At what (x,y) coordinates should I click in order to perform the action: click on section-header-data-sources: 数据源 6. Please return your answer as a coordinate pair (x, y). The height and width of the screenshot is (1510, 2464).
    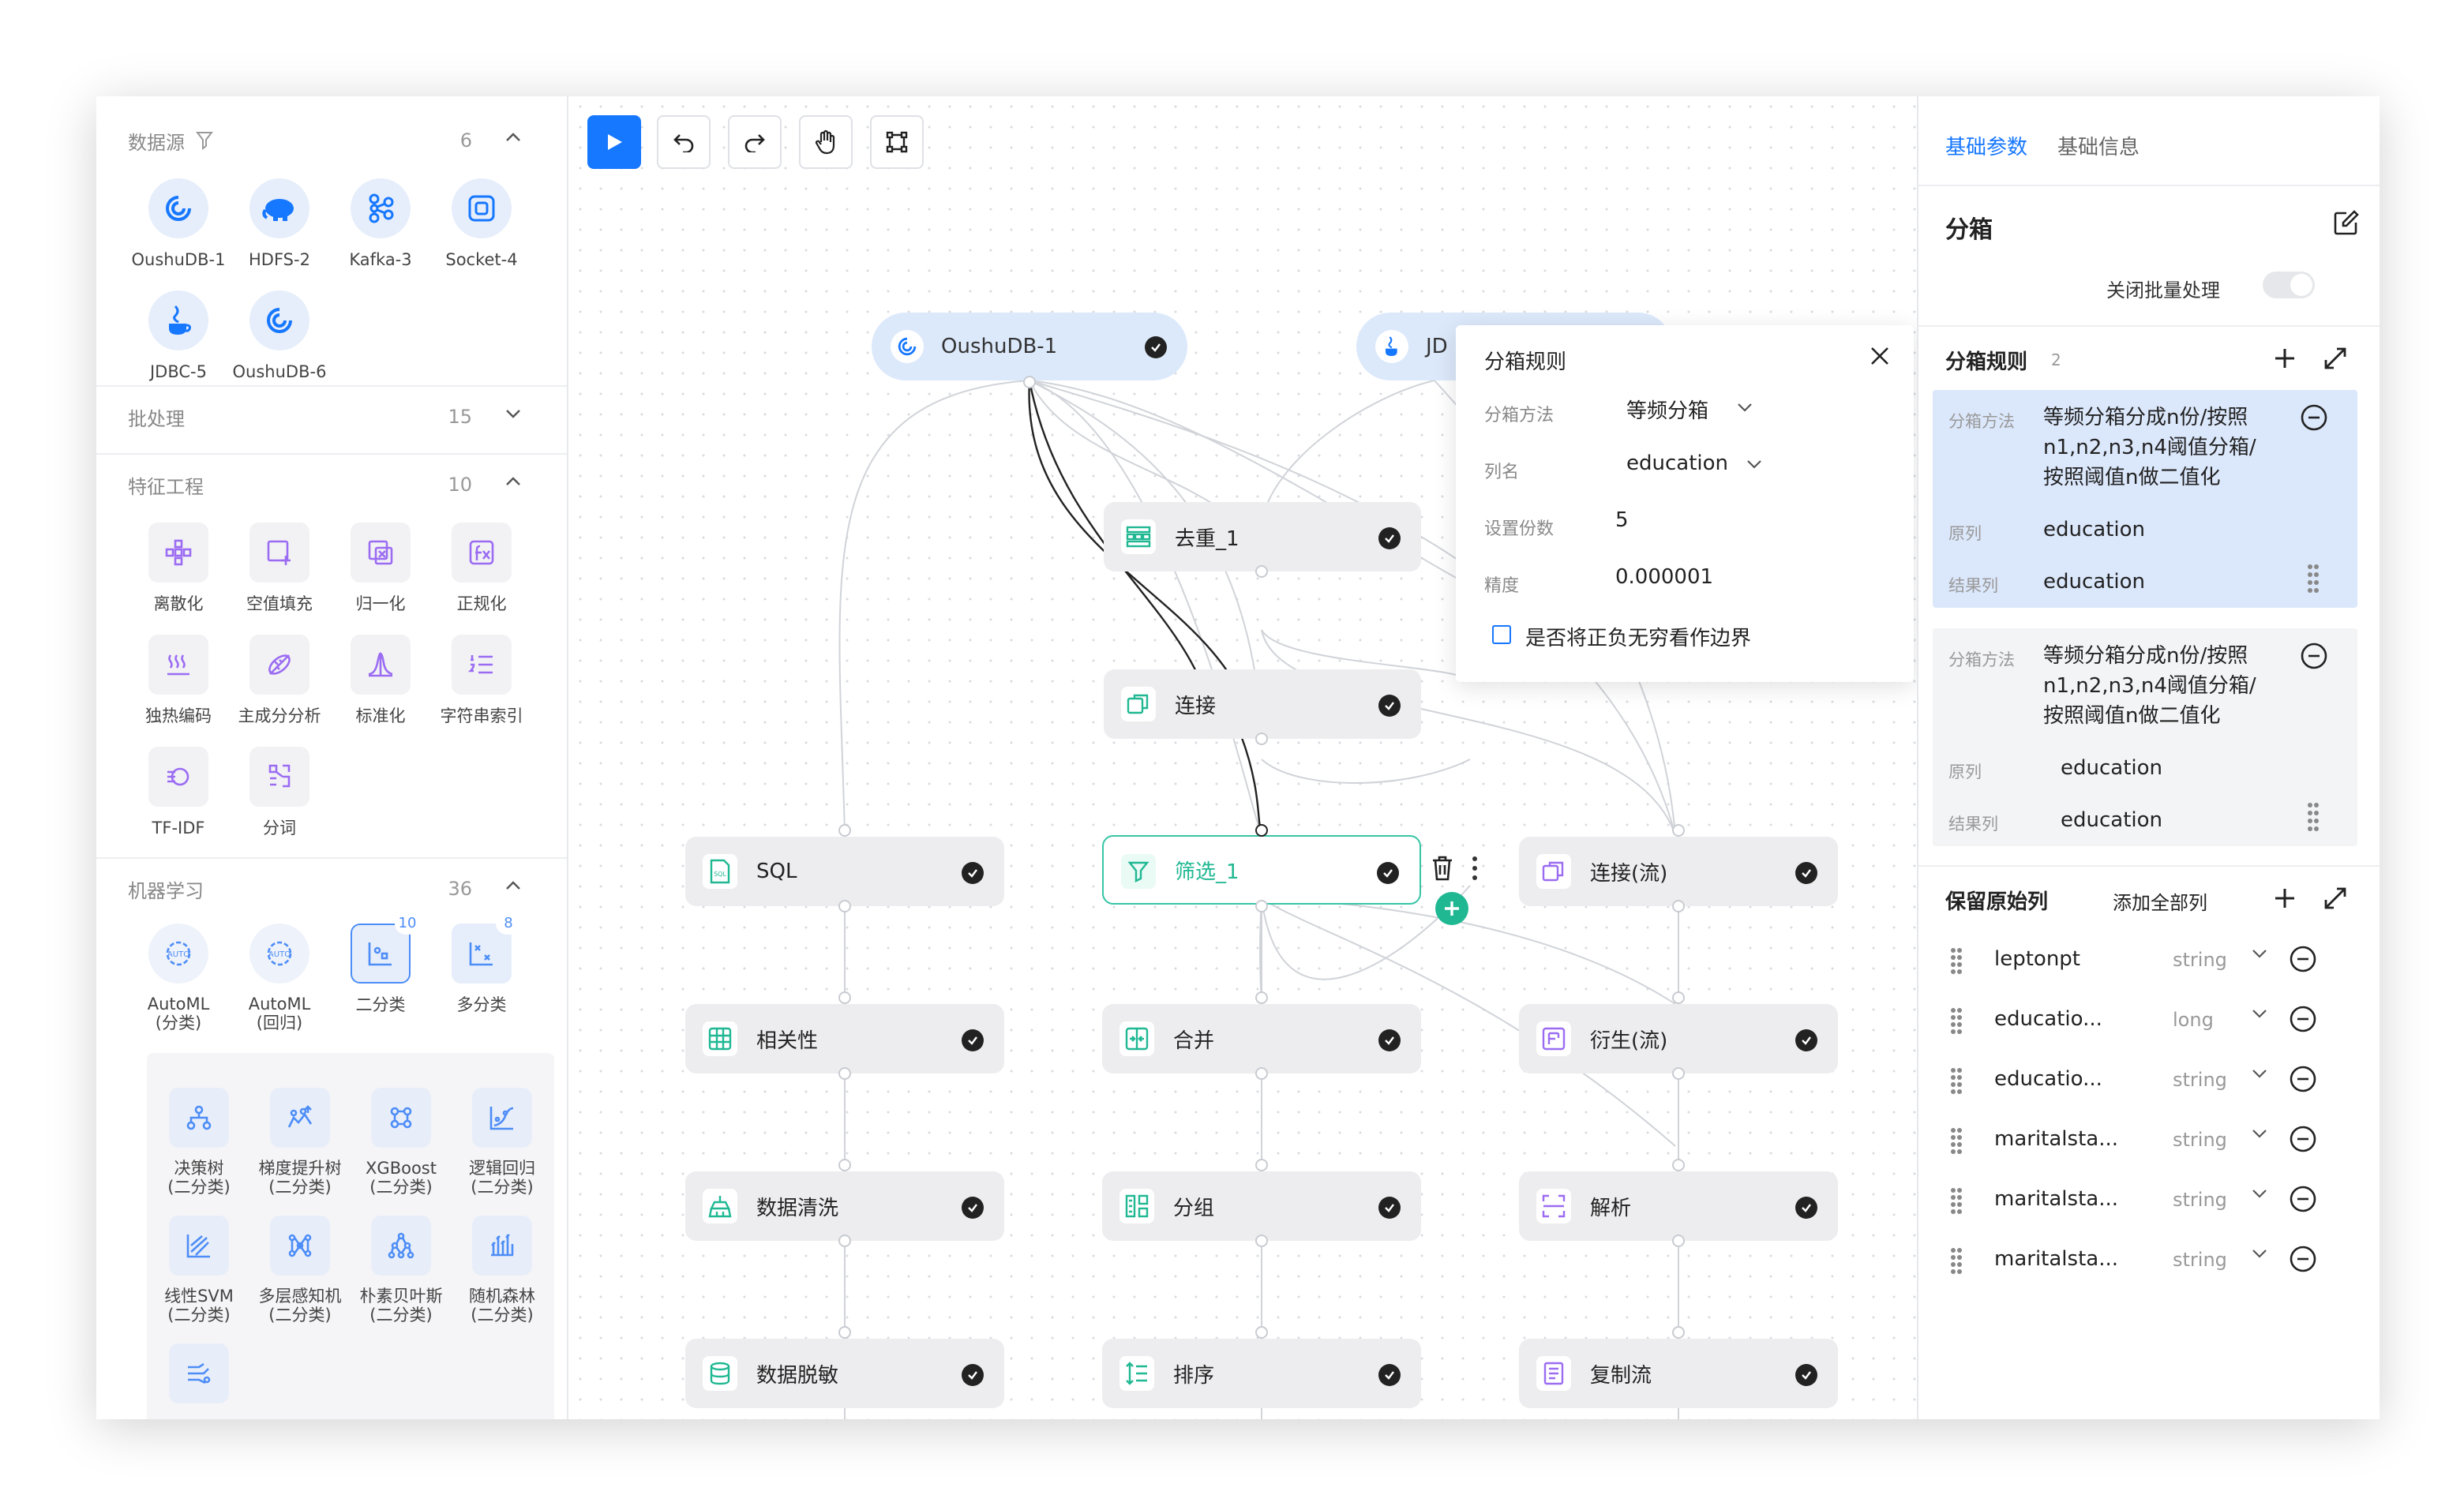
    Looking at the image, I should click on (331, 141).